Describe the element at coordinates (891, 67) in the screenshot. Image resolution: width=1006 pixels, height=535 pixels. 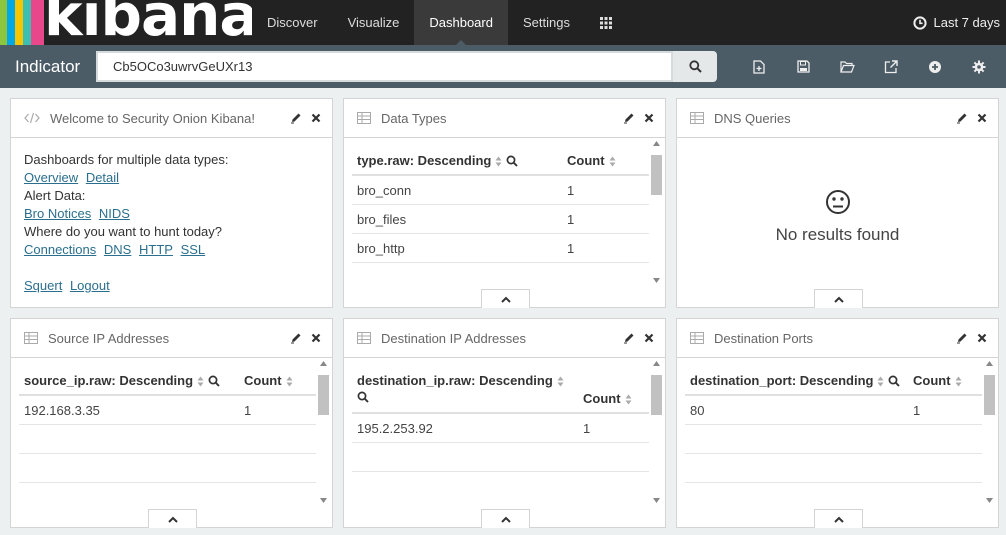
I see `share-button` at that location.